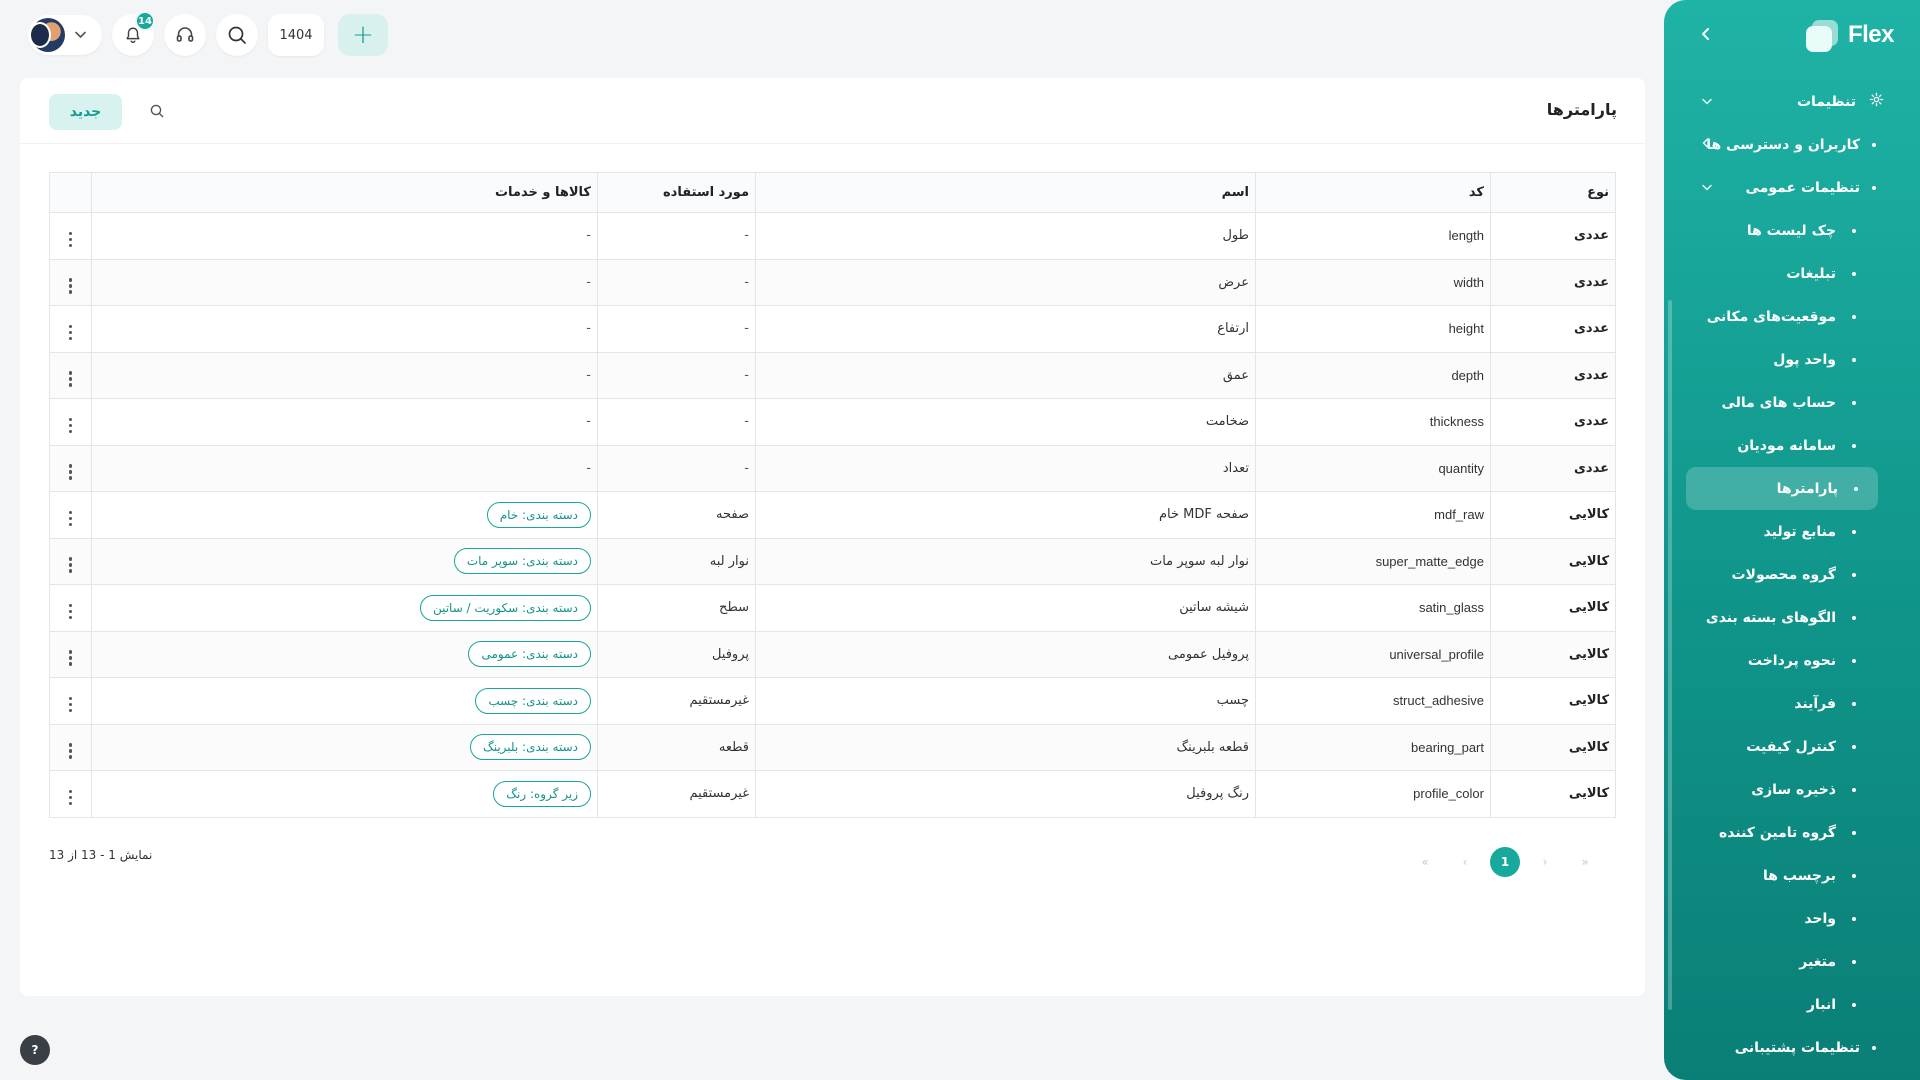 This screenshot has width=1920, height=1080. I want to click on table-row: عددی width عرض - -, so click(832, 282).